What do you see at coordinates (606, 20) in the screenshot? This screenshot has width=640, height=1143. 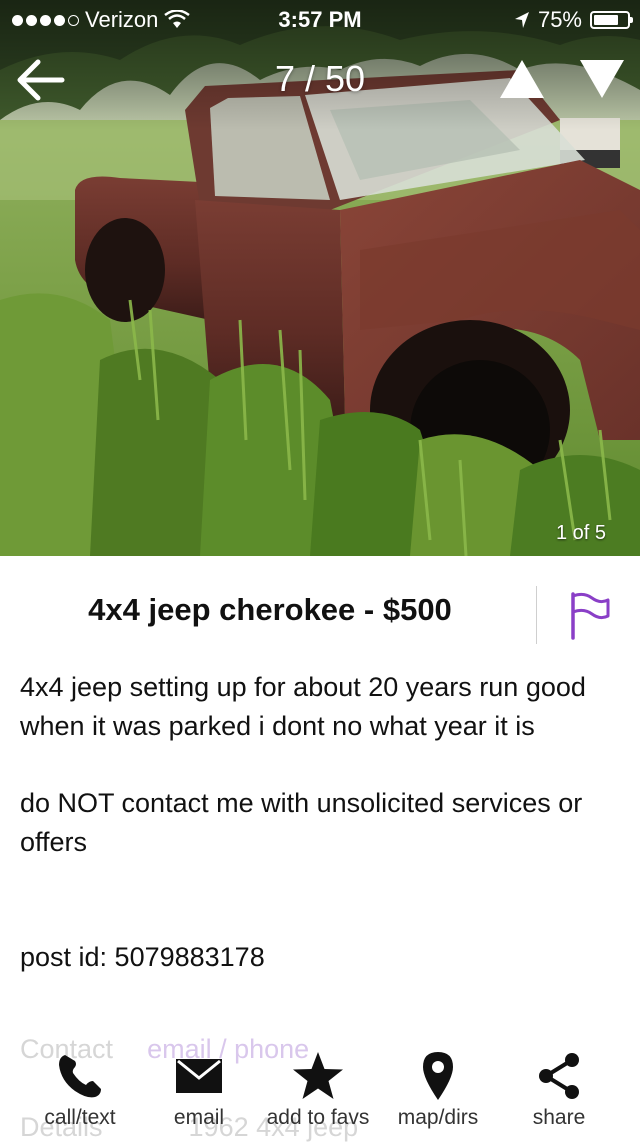 I see `battery-fill` at bounding box center [606, 20].